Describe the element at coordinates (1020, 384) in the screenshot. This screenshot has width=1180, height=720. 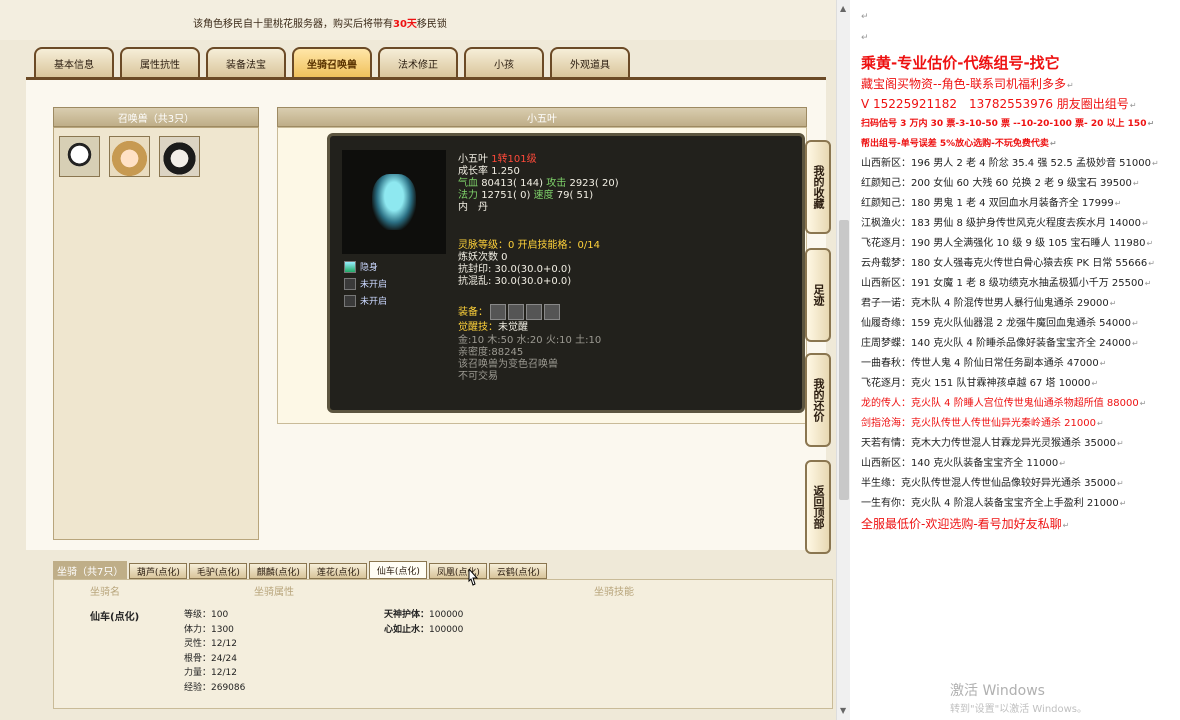
I see `doc-line: 飞花逐月：克火 151 队甘霖神孩卓越 67 塔 10000↵` at that location.